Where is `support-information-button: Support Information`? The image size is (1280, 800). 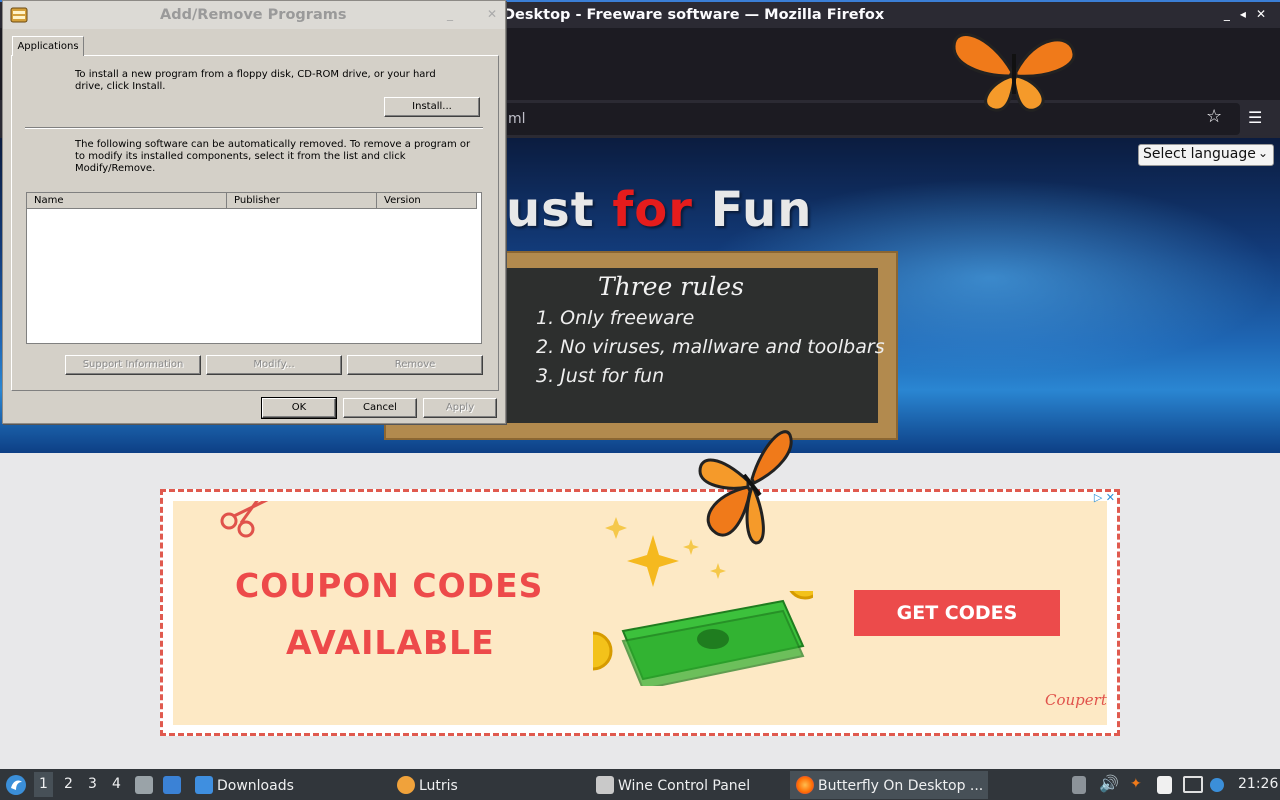 support-information-button: Support Information is located at coordinates (133, 365).